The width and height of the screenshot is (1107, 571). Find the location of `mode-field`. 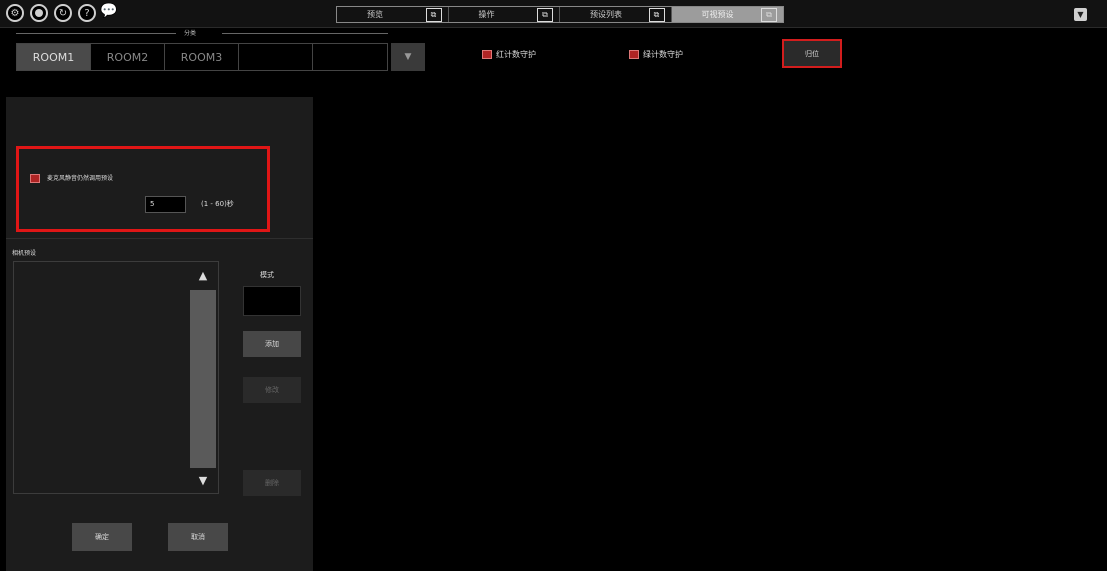

mode-field is located at coordinates (272, 301).